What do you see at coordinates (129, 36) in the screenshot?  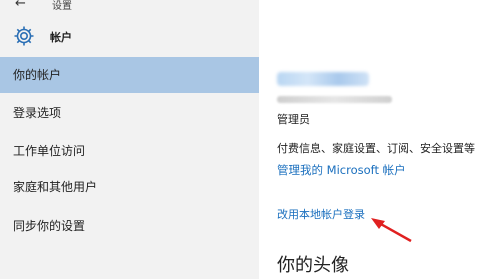 I see `section-header: 帐户` at bounding box center [129, 36].